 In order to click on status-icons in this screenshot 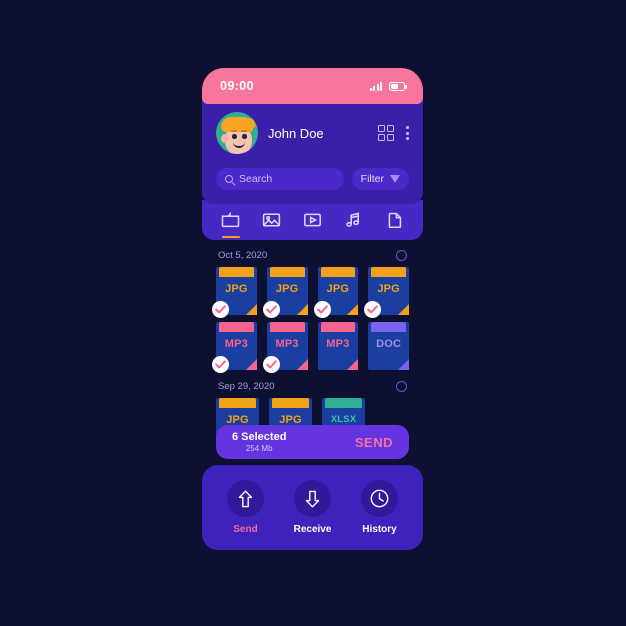, I will do `click(388, 86)`.